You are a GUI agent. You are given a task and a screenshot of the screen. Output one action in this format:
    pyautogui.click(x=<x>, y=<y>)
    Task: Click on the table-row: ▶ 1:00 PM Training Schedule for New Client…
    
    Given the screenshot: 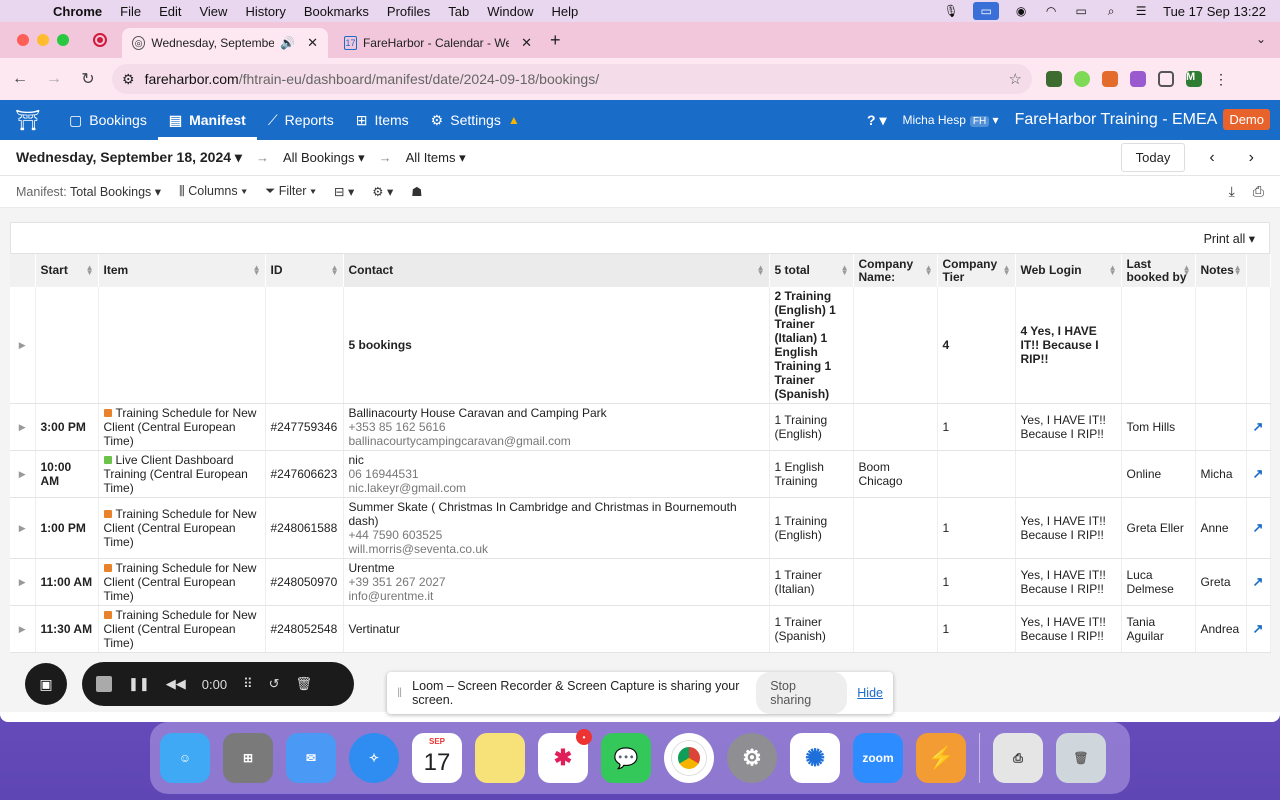 What is the action you would take?
    pyautogui.click(x=640, y=528)
    